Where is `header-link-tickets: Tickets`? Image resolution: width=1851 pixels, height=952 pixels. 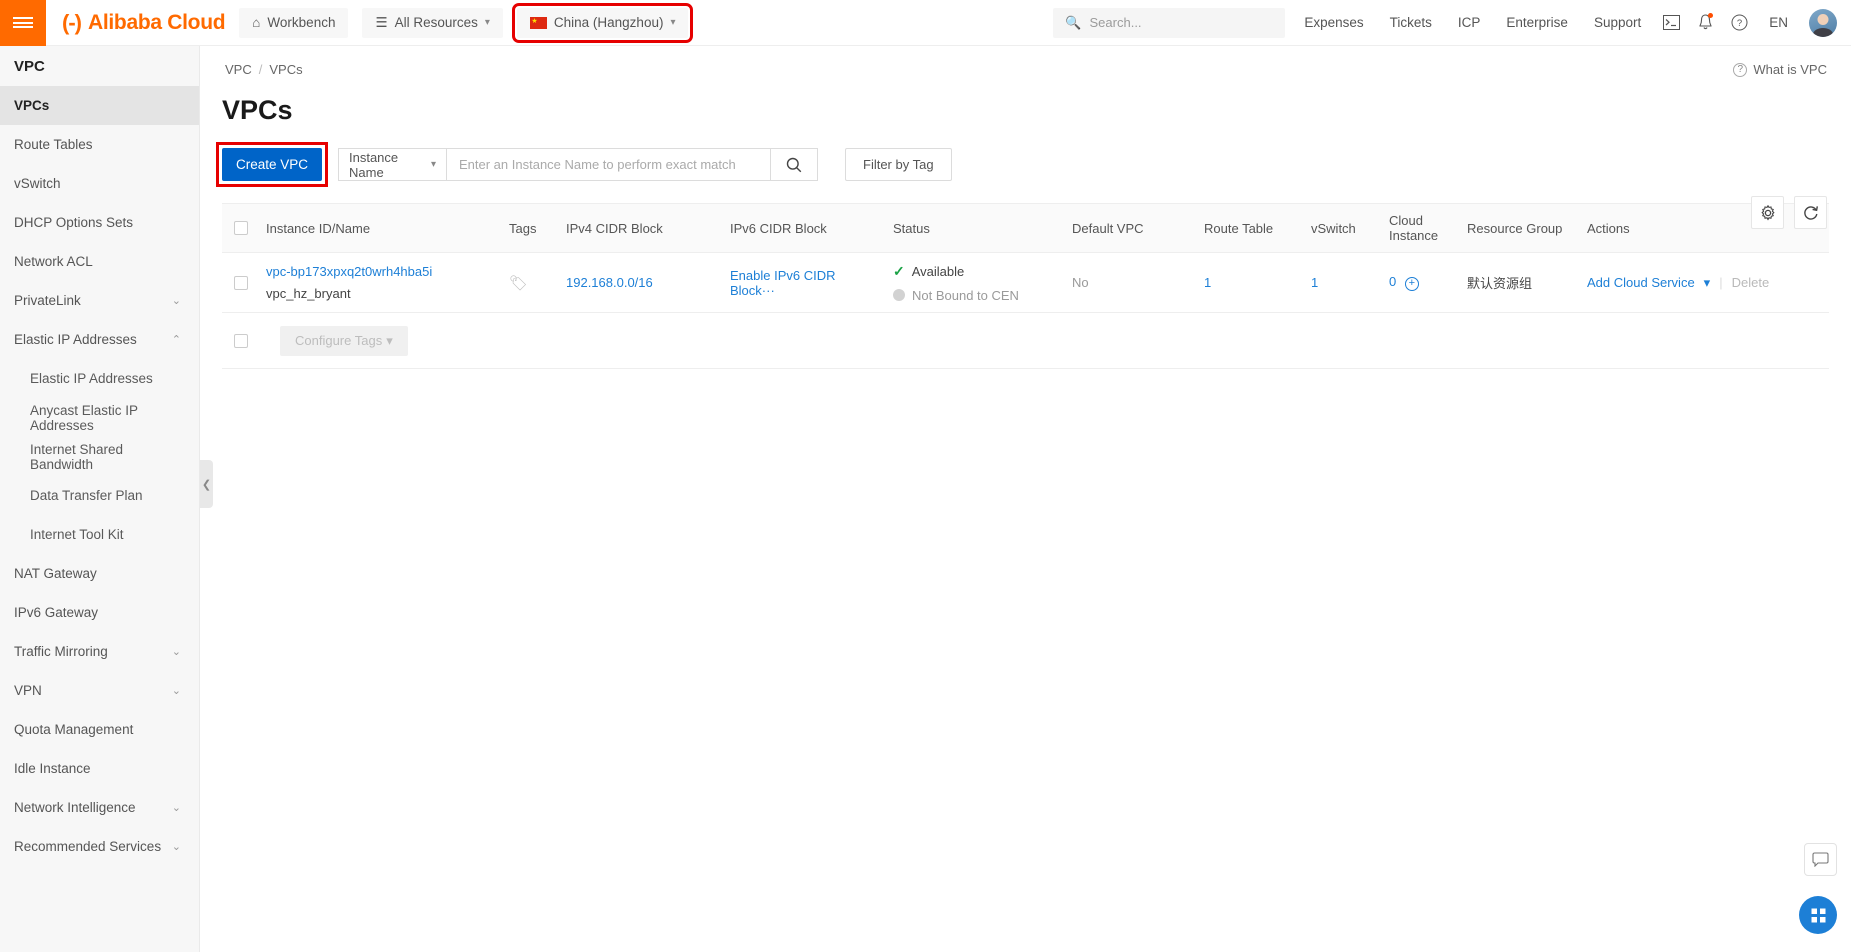
header-link-tickets: Tickets is located at coordinates (1411, 22).